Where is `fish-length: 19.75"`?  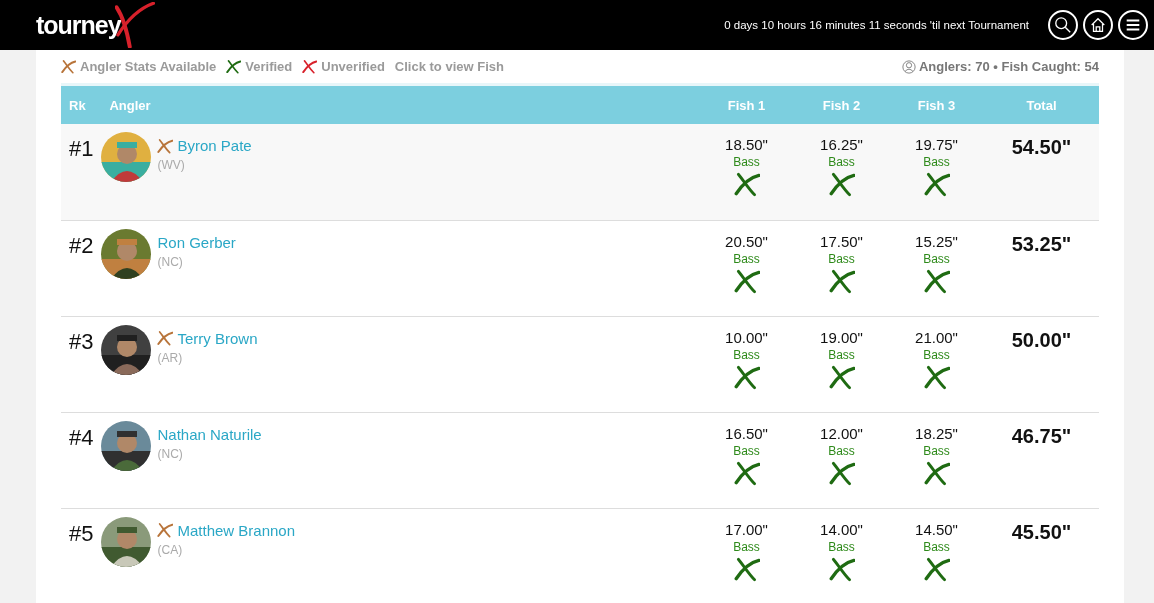 fish-length: 19.75" is located at coordinates (936, 144).